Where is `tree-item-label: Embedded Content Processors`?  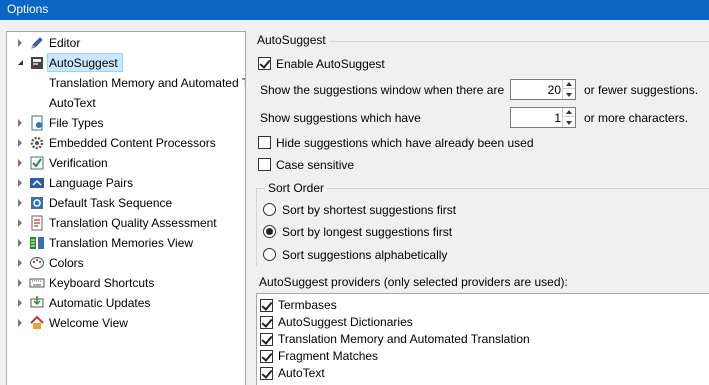
tree-item-label: Embedded Content Processors is located at coordinates (132, 143).